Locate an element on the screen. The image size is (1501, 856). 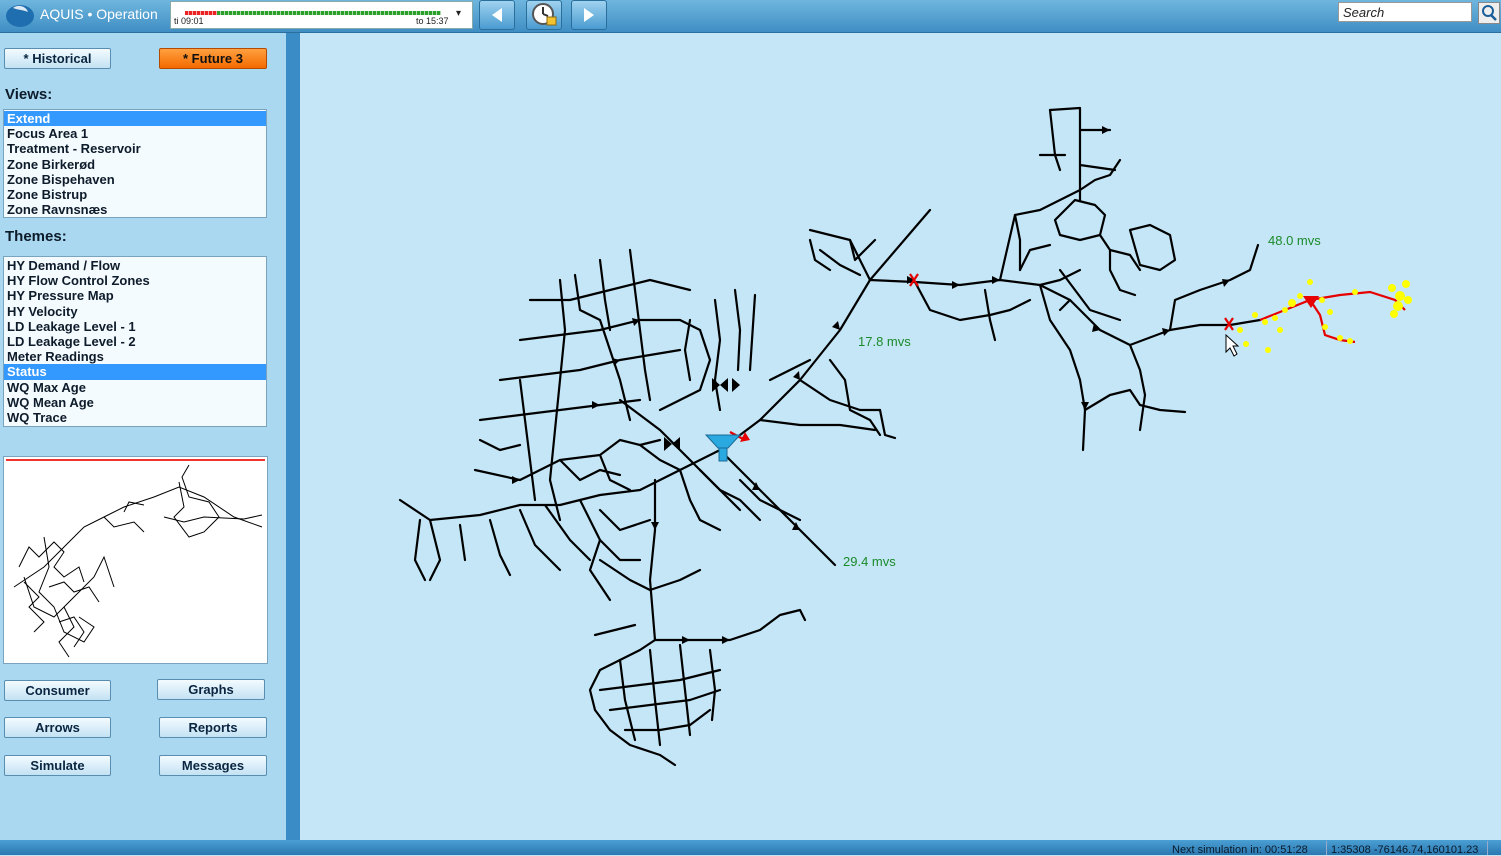
scale-coordinates-status: 1:35308 -76146.74,160101.23 is located at coordinates (1405, 850).